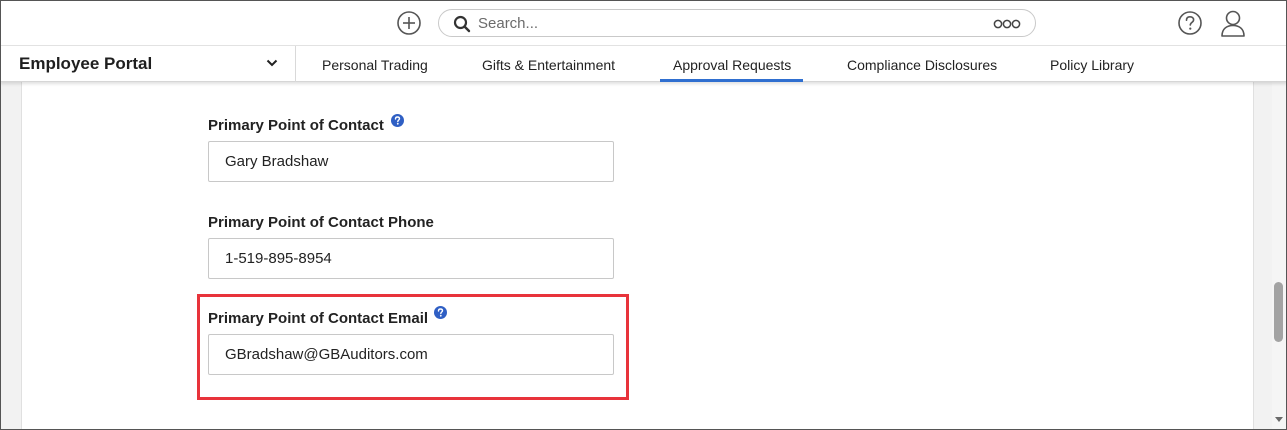 This screenshot has width=1287, height=430. Describe the element at coordinates (411, 258) in the screenshot. I see `contact-phone-input` at that location.